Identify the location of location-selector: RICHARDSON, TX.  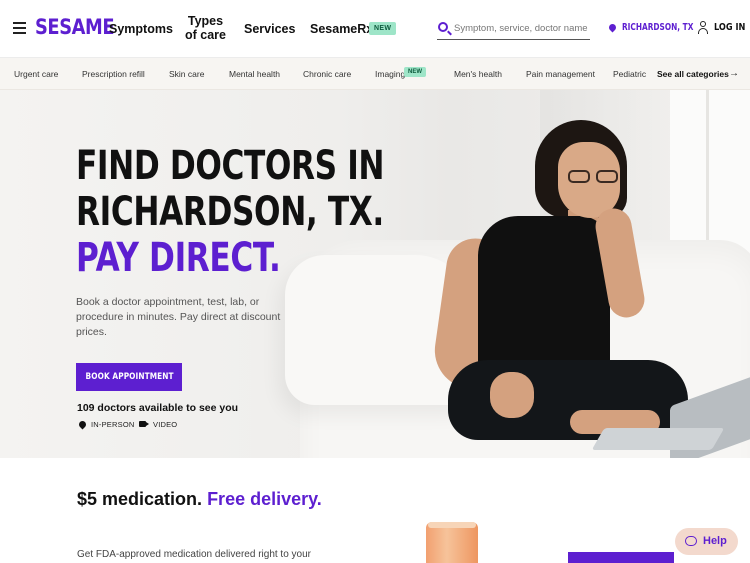
(657, 27).